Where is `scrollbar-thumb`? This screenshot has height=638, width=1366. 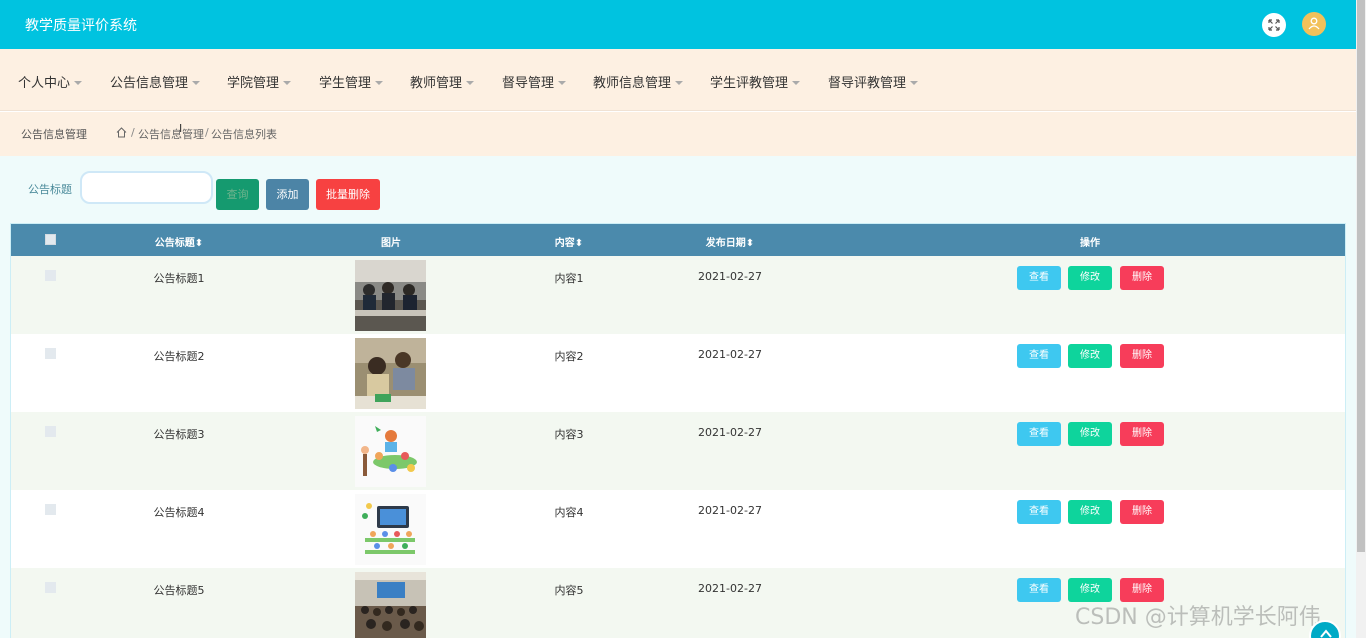 scrollbar-thumb is located at coordinates (1361, 276).